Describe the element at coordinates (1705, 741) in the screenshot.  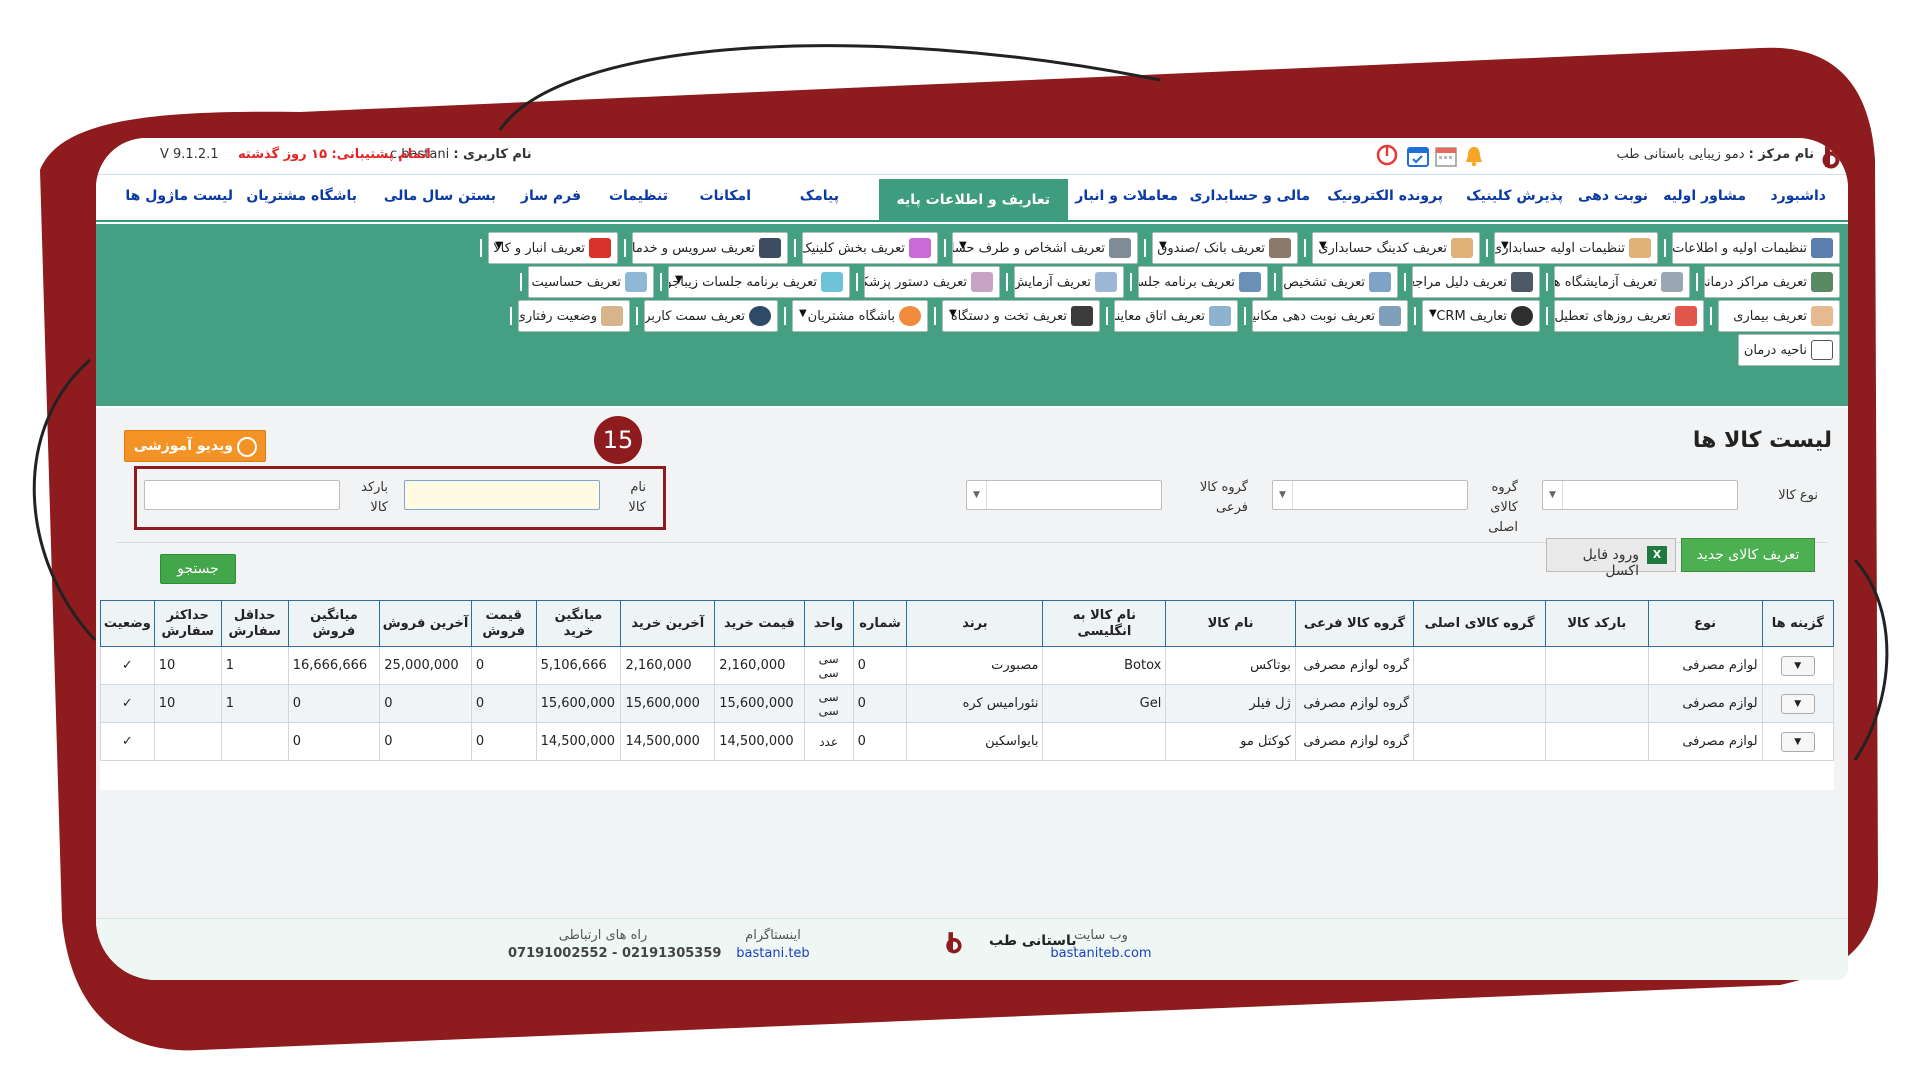
I see `cell-type: لوازم مصرفی` at that location.